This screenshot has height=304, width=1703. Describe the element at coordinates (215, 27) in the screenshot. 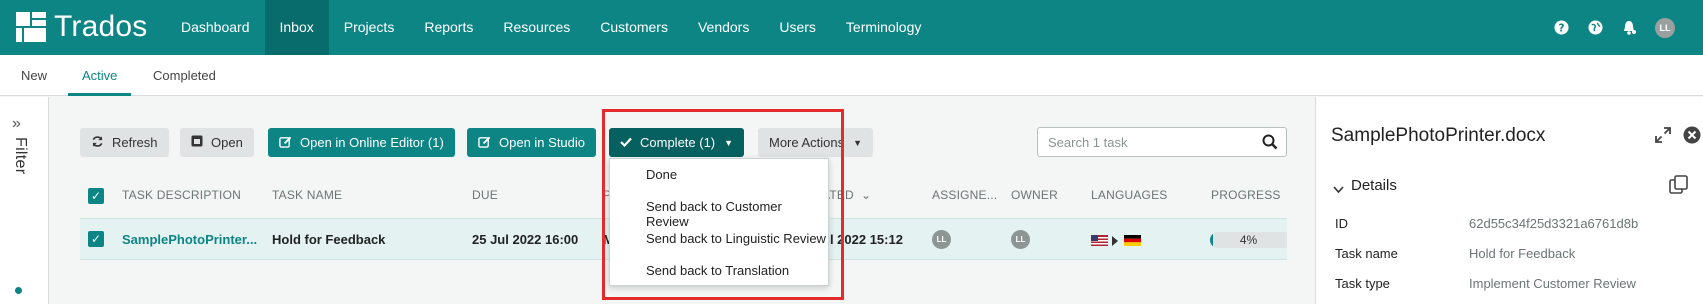

I see `nav-dashboard: Dashboard` at that location.